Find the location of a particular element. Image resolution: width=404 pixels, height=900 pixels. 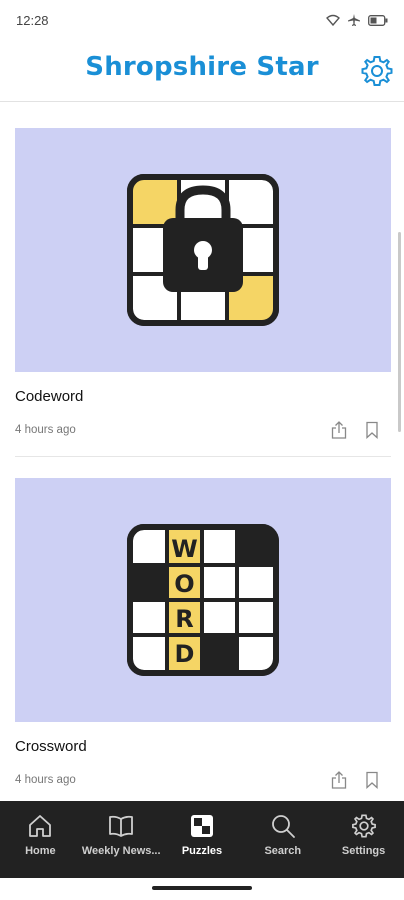

crossword-grid-icon: W O R D is located at coordinates (203, 600).